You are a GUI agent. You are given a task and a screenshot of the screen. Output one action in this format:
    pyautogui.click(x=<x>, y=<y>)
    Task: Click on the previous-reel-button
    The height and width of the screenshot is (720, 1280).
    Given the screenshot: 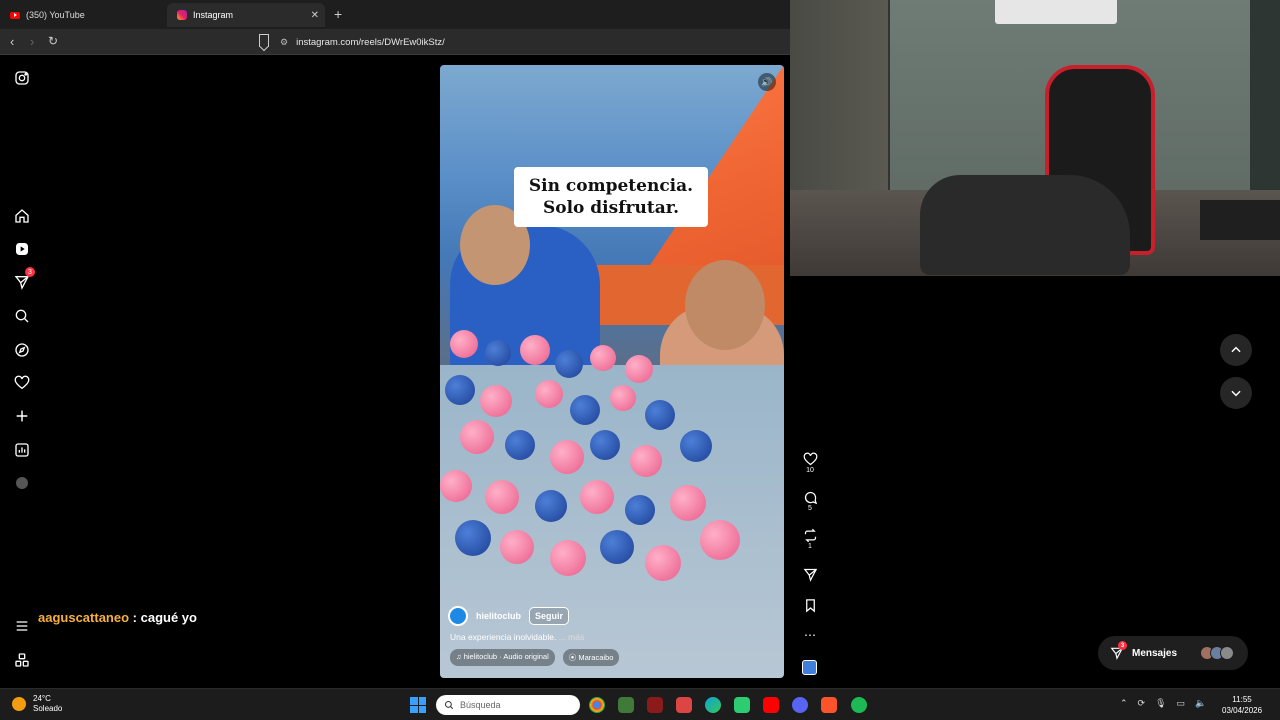 What is the action you would take?
    pyautogui.click(x=1236, y=350)
    